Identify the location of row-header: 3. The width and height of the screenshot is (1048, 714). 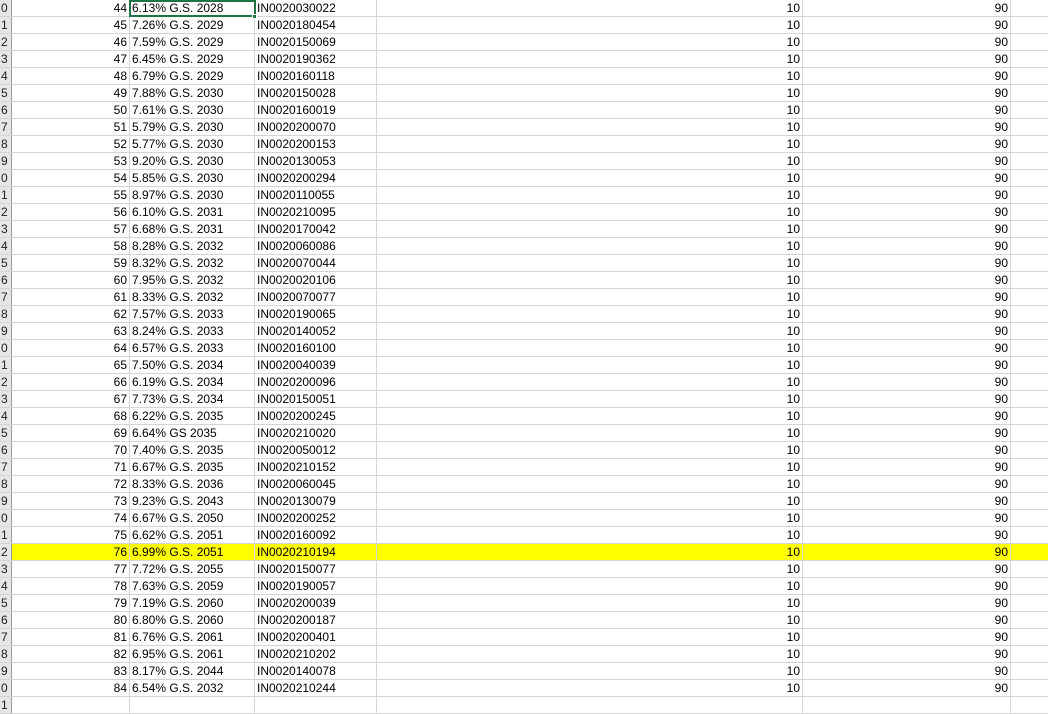
(6, 569).